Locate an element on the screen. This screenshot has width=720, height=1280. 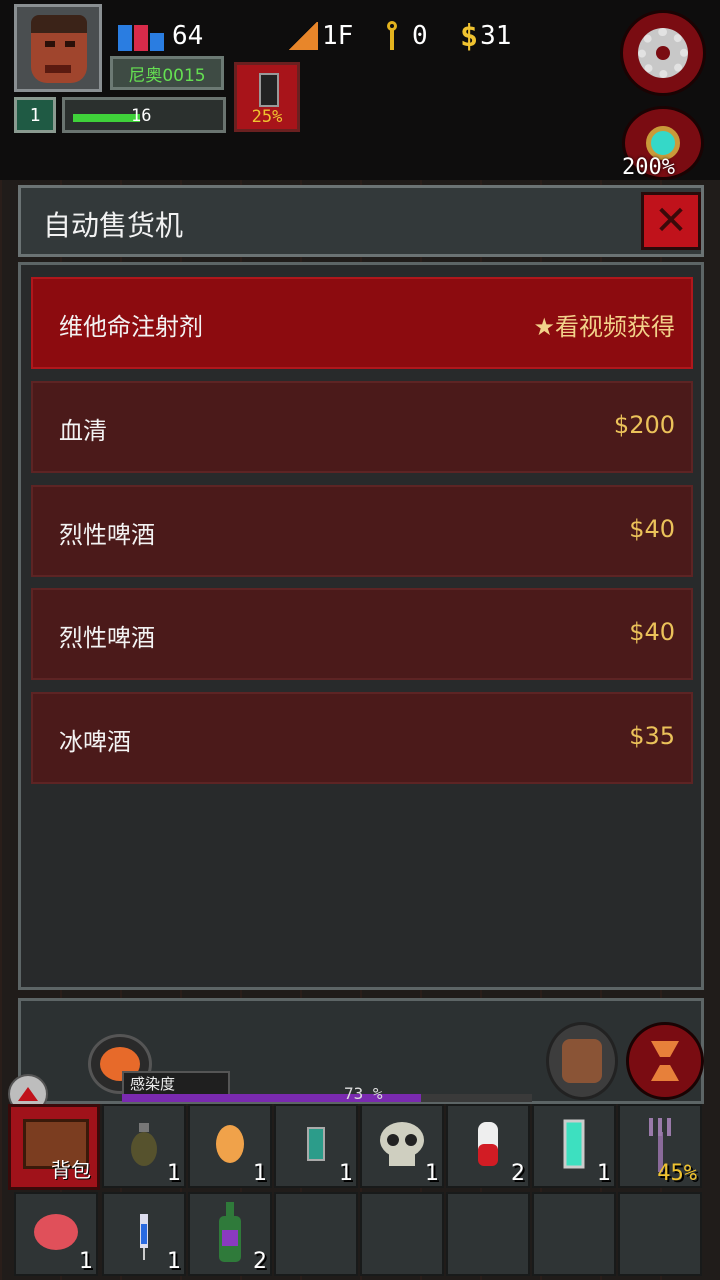
floor-label: 1F is located at coordinates (338, 36).